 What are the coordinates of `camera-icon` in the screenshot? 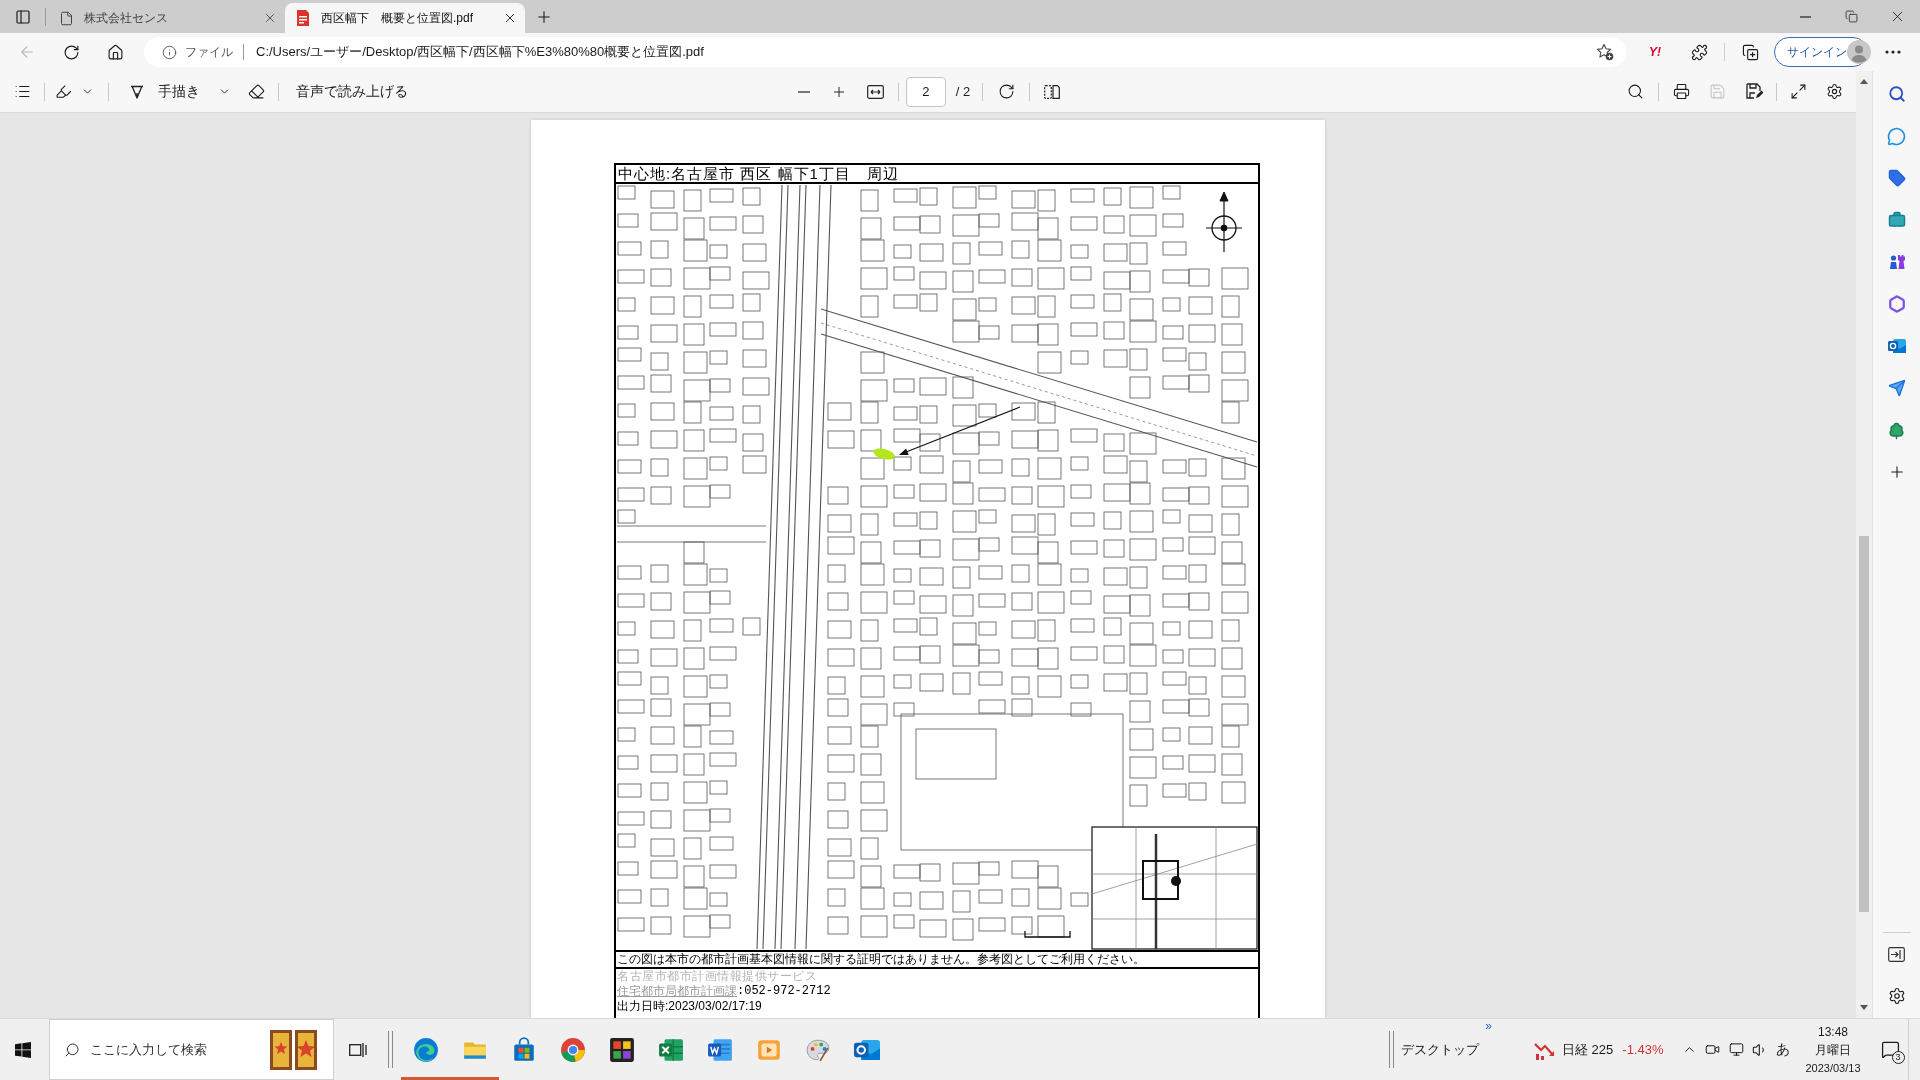 It's located at (1712, 1049).